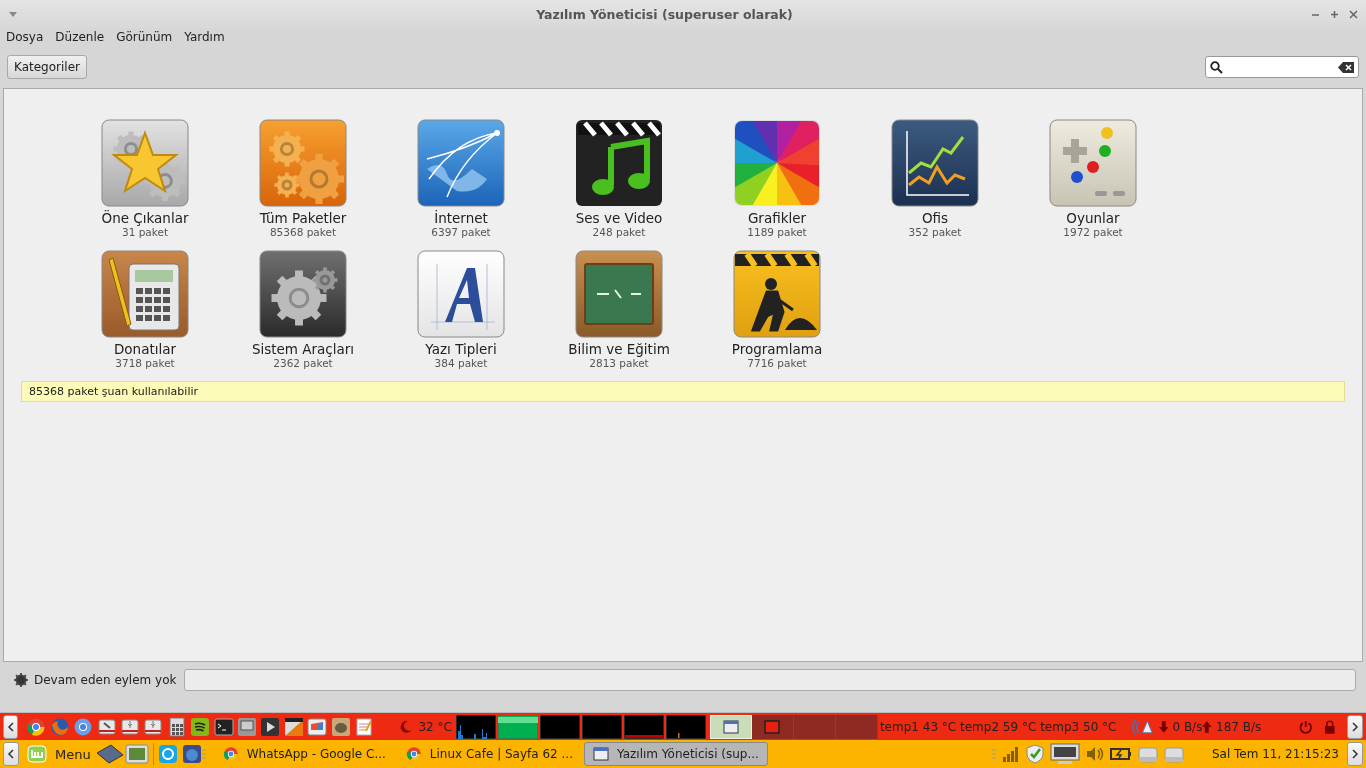 This screenshot has width=1366, height=768. Describe the element at coordinates (136, 754) in the screenshot. I see `screen-icon` at that location.